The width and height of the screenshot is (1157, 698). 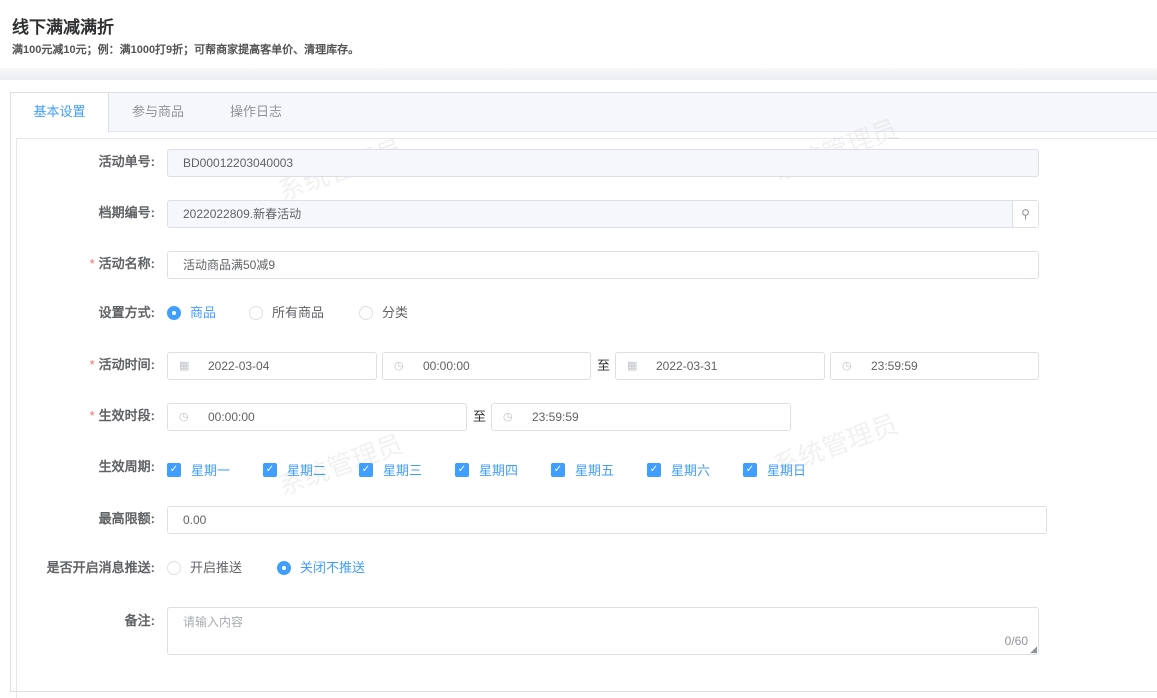 I want to click on checkbox-friday: ✓ 星期五, so click(x=582, y=469).